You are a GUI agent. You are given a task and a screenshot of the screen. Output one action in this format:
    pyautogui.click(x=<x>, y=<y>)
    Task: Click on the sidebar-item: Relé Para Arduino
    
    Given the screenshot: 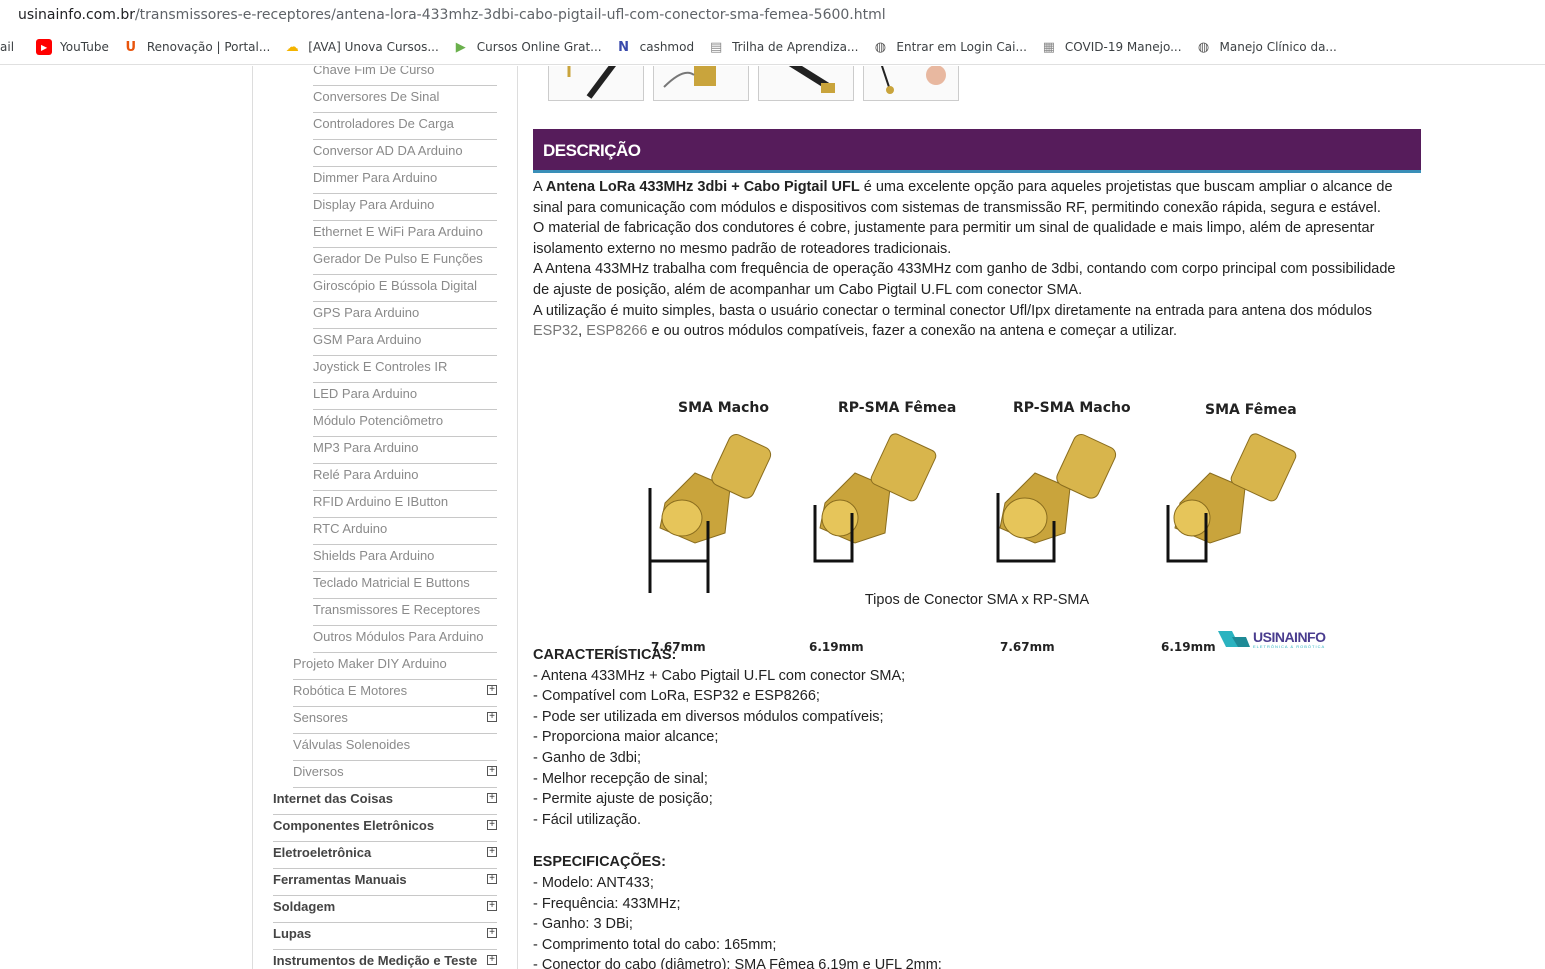 What is the action you would take?
    pyautogui.click(x=405, y=477)
    